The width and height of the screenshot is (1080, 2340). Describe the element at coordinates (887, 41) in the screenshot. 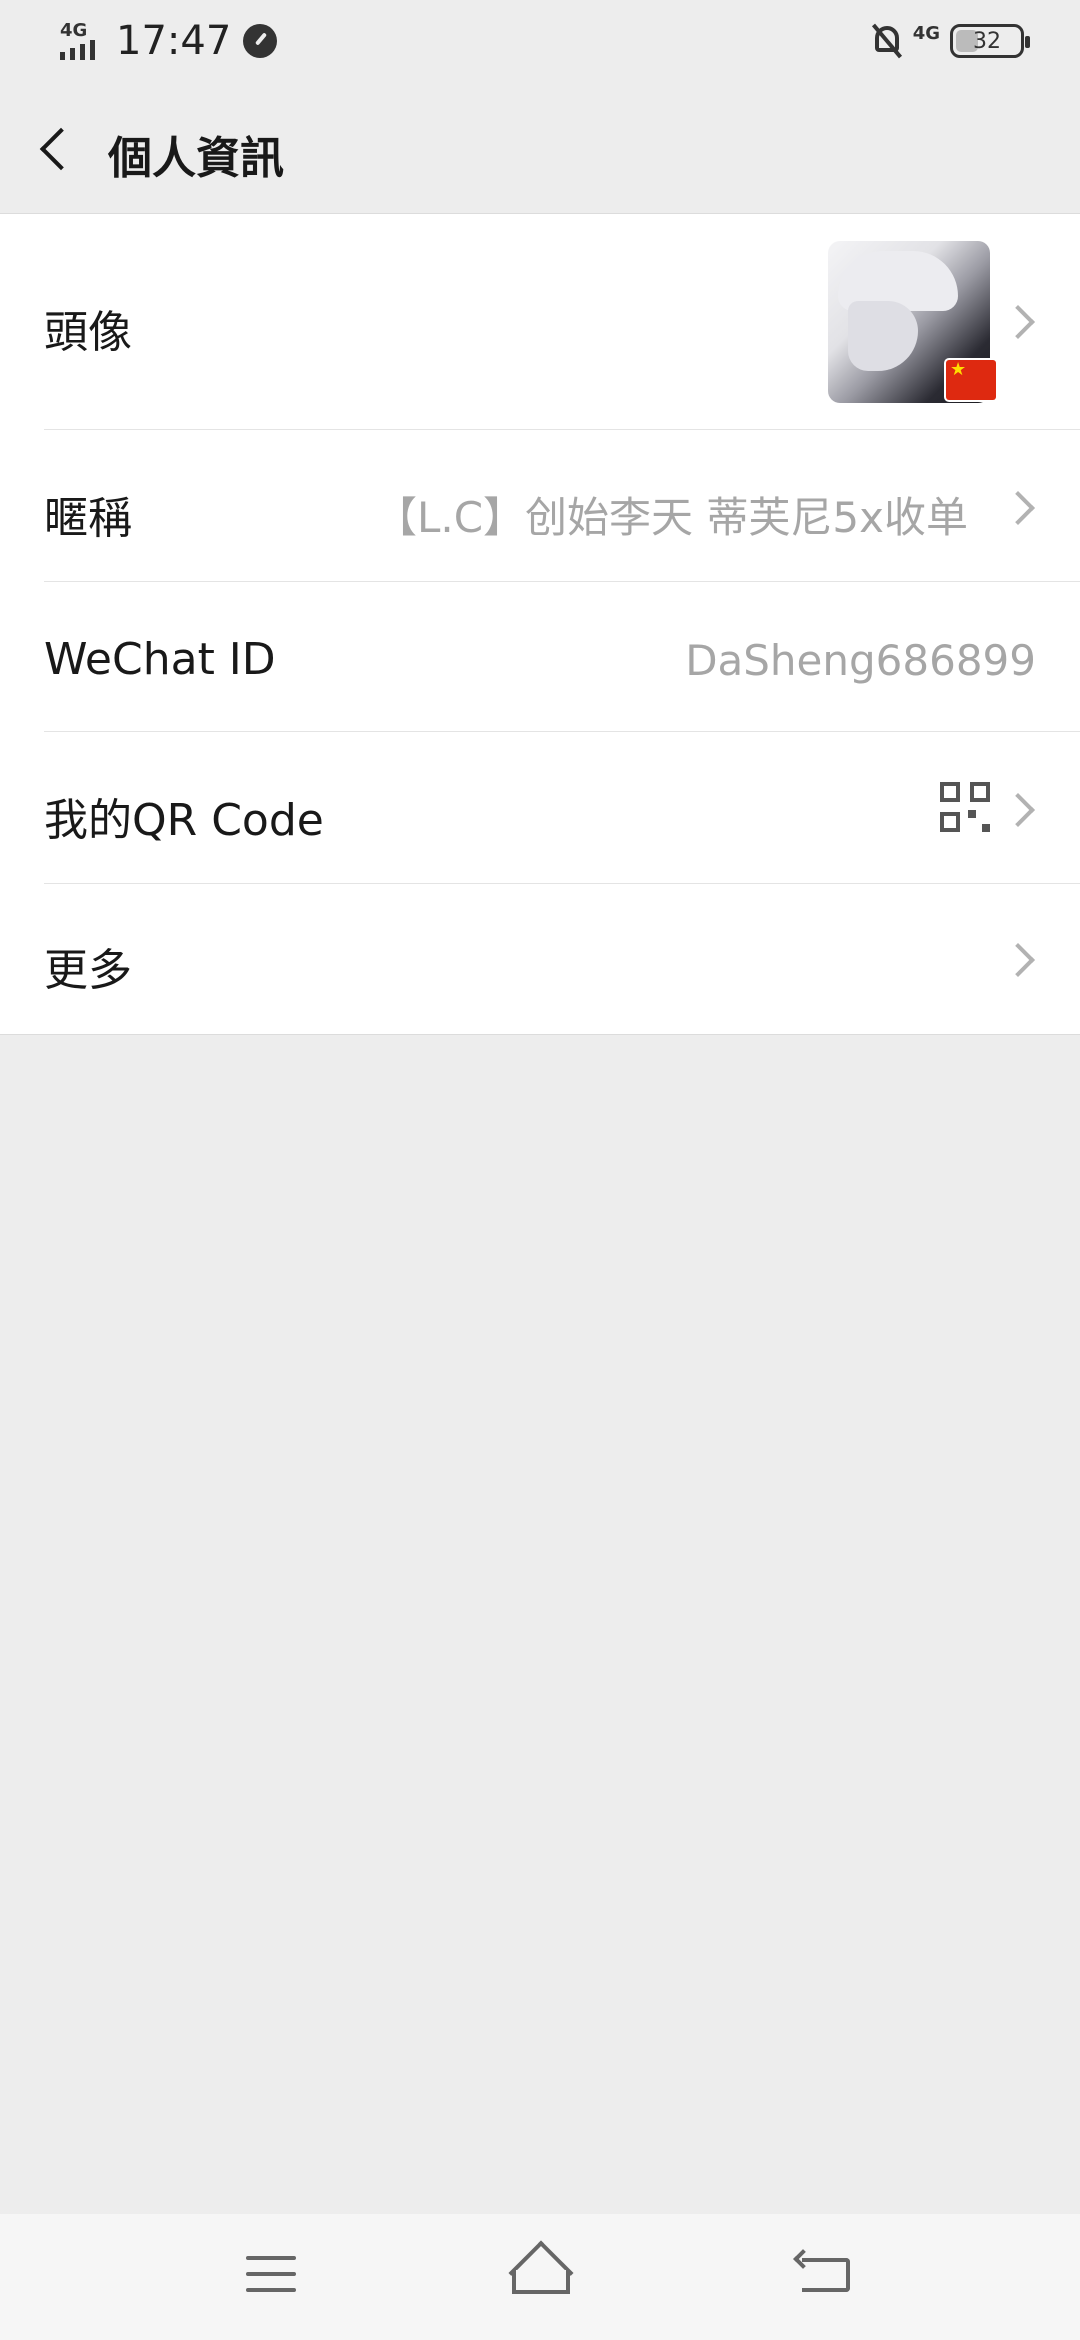

I see `bell-off-icon` at that location.